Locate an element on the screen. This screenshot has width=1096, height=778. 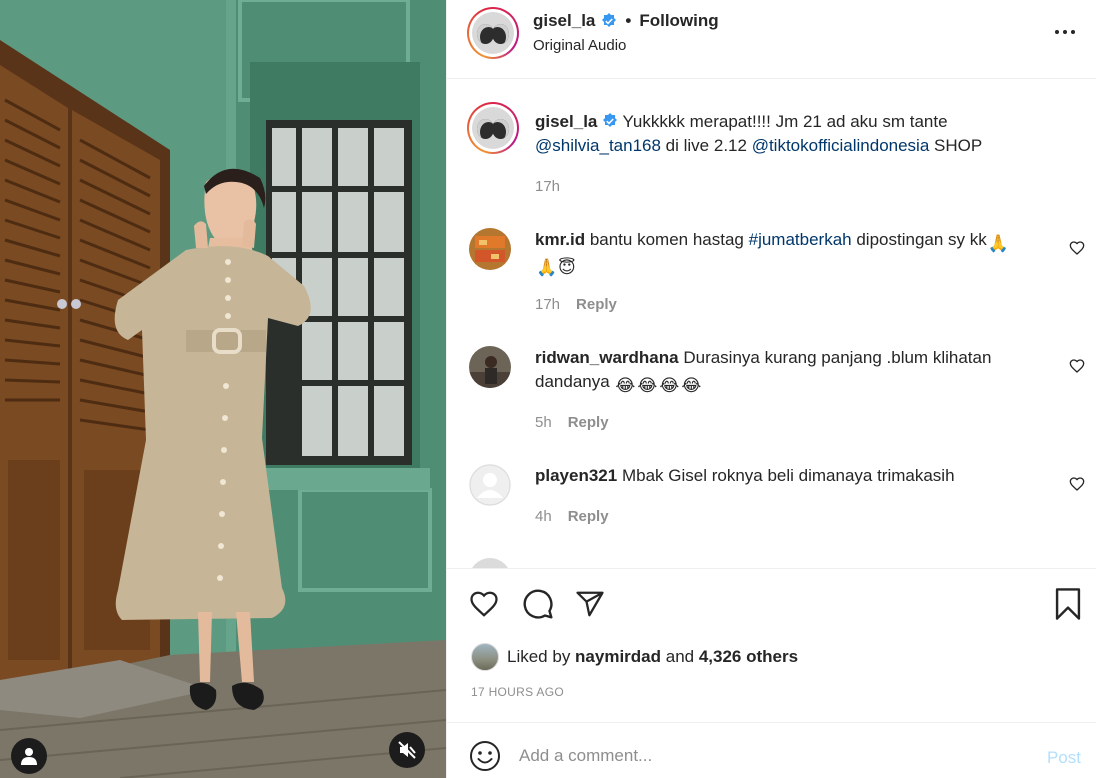
mute-button is located at coordinates (407, 750).